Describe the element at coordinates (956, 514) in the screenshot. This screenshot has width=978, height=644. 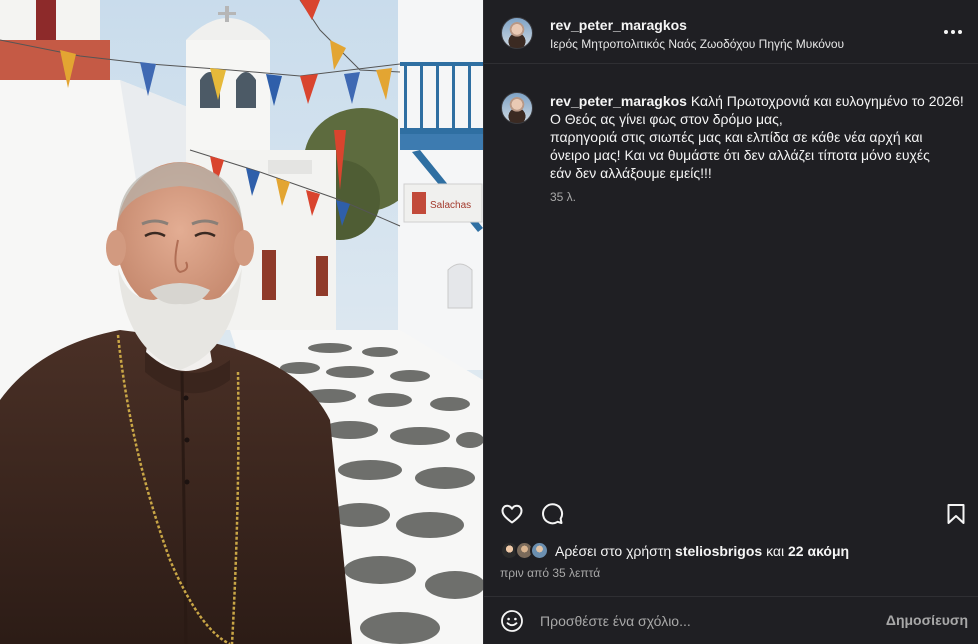
I see `bookmark-icon` at that location.